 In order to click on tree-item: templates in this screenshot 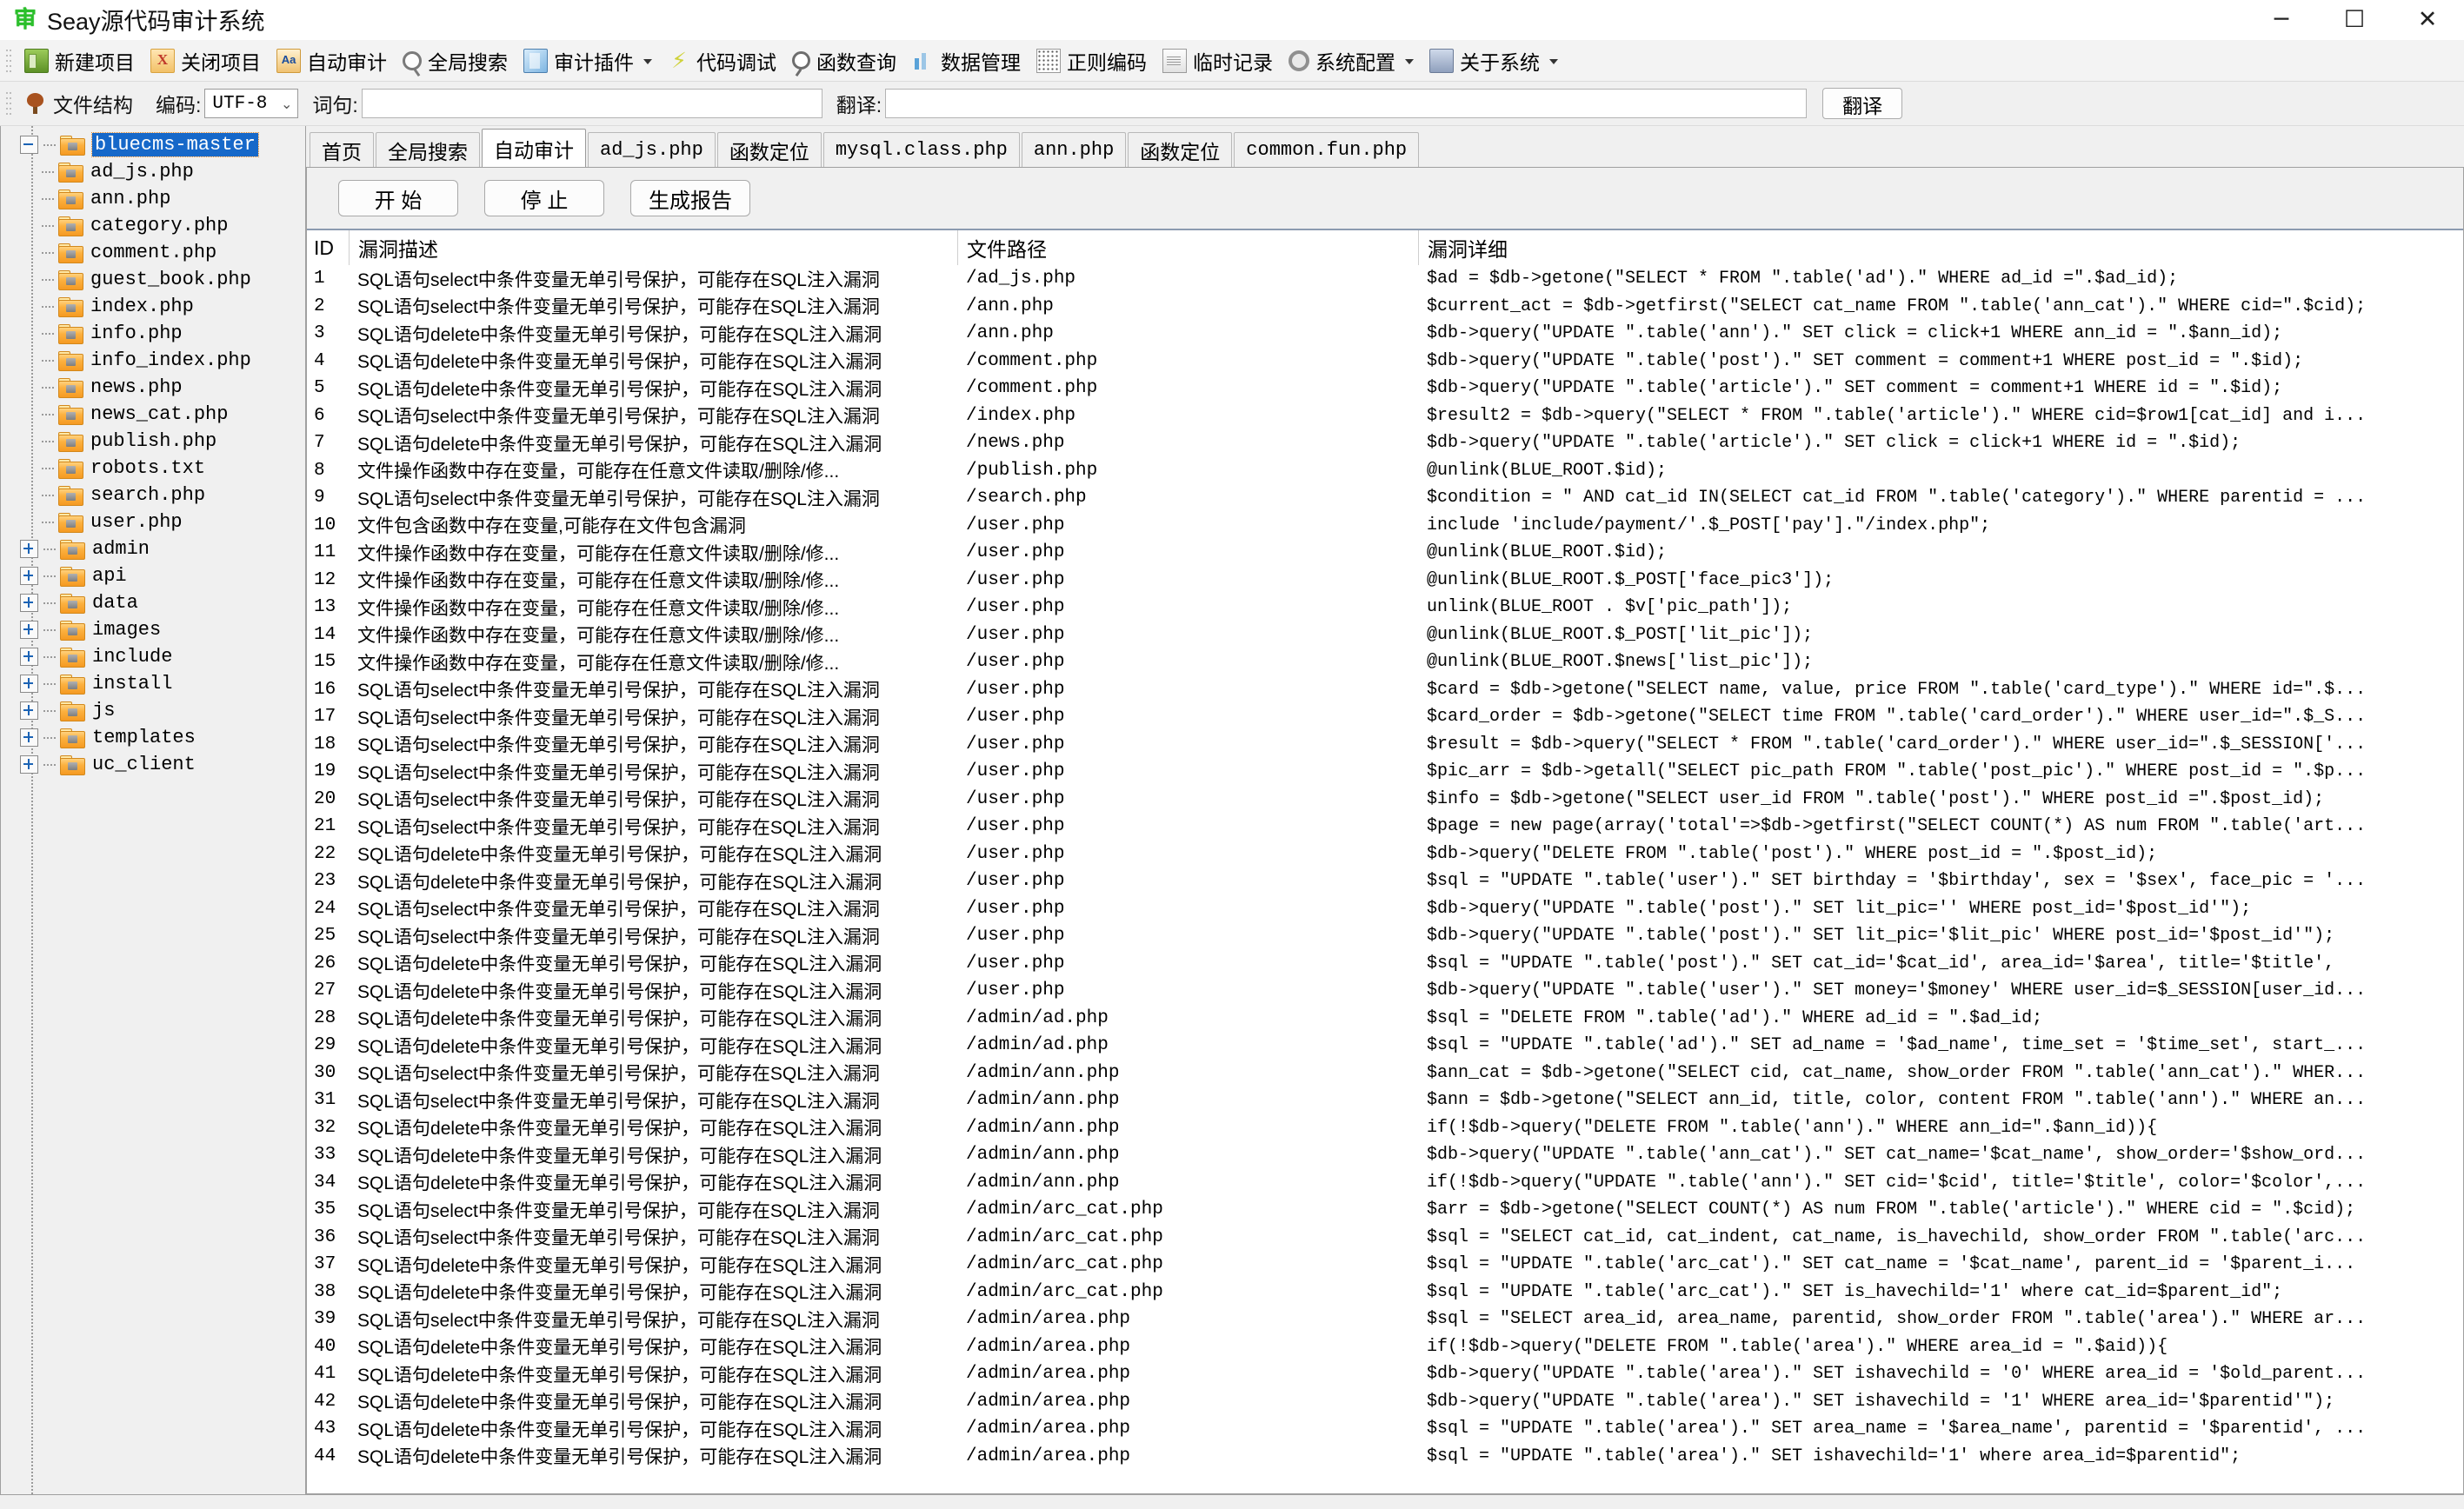, I will do `click(153, 738)`.